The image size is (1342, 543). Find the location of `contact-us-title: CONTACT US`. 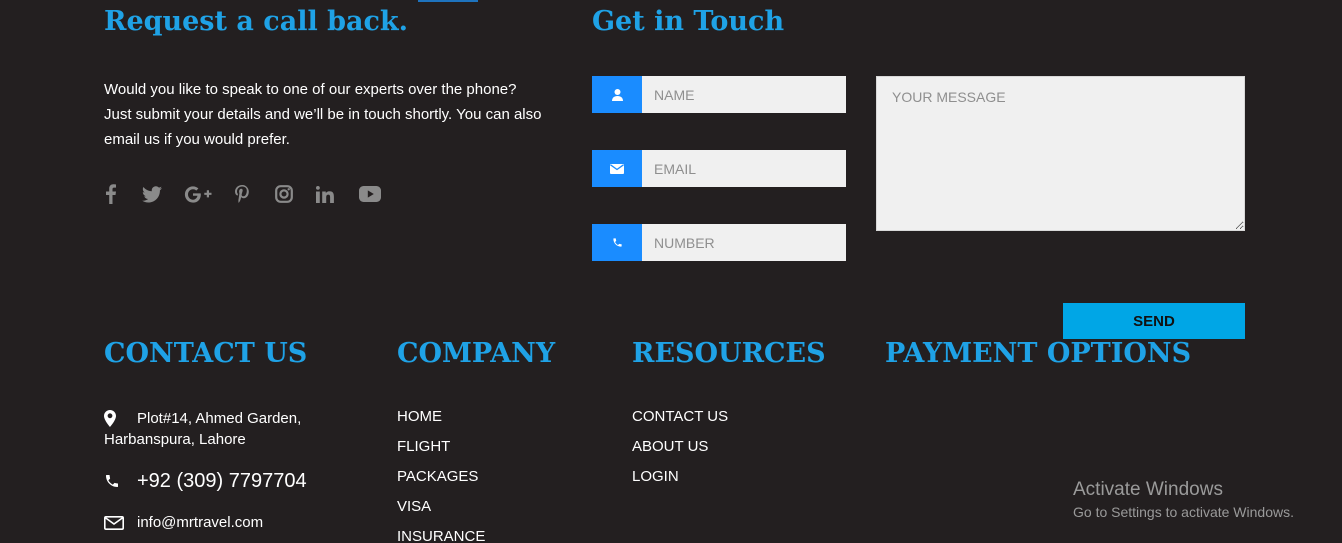

contact-us-title: CONTACT US is located at coordinates (206, 353).